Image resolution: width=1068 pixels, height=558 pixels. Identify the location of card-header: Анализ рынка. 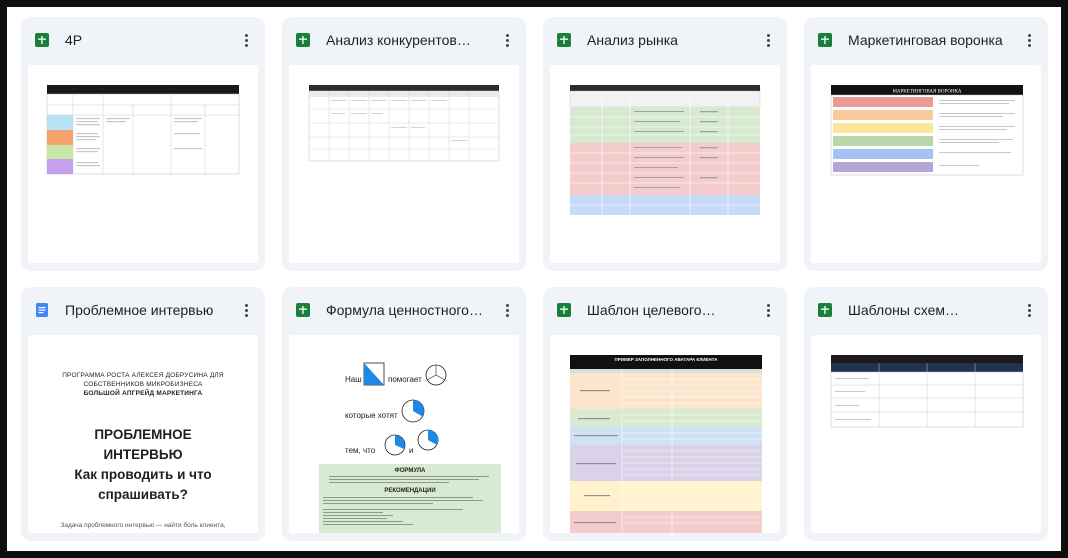
(665, 39).